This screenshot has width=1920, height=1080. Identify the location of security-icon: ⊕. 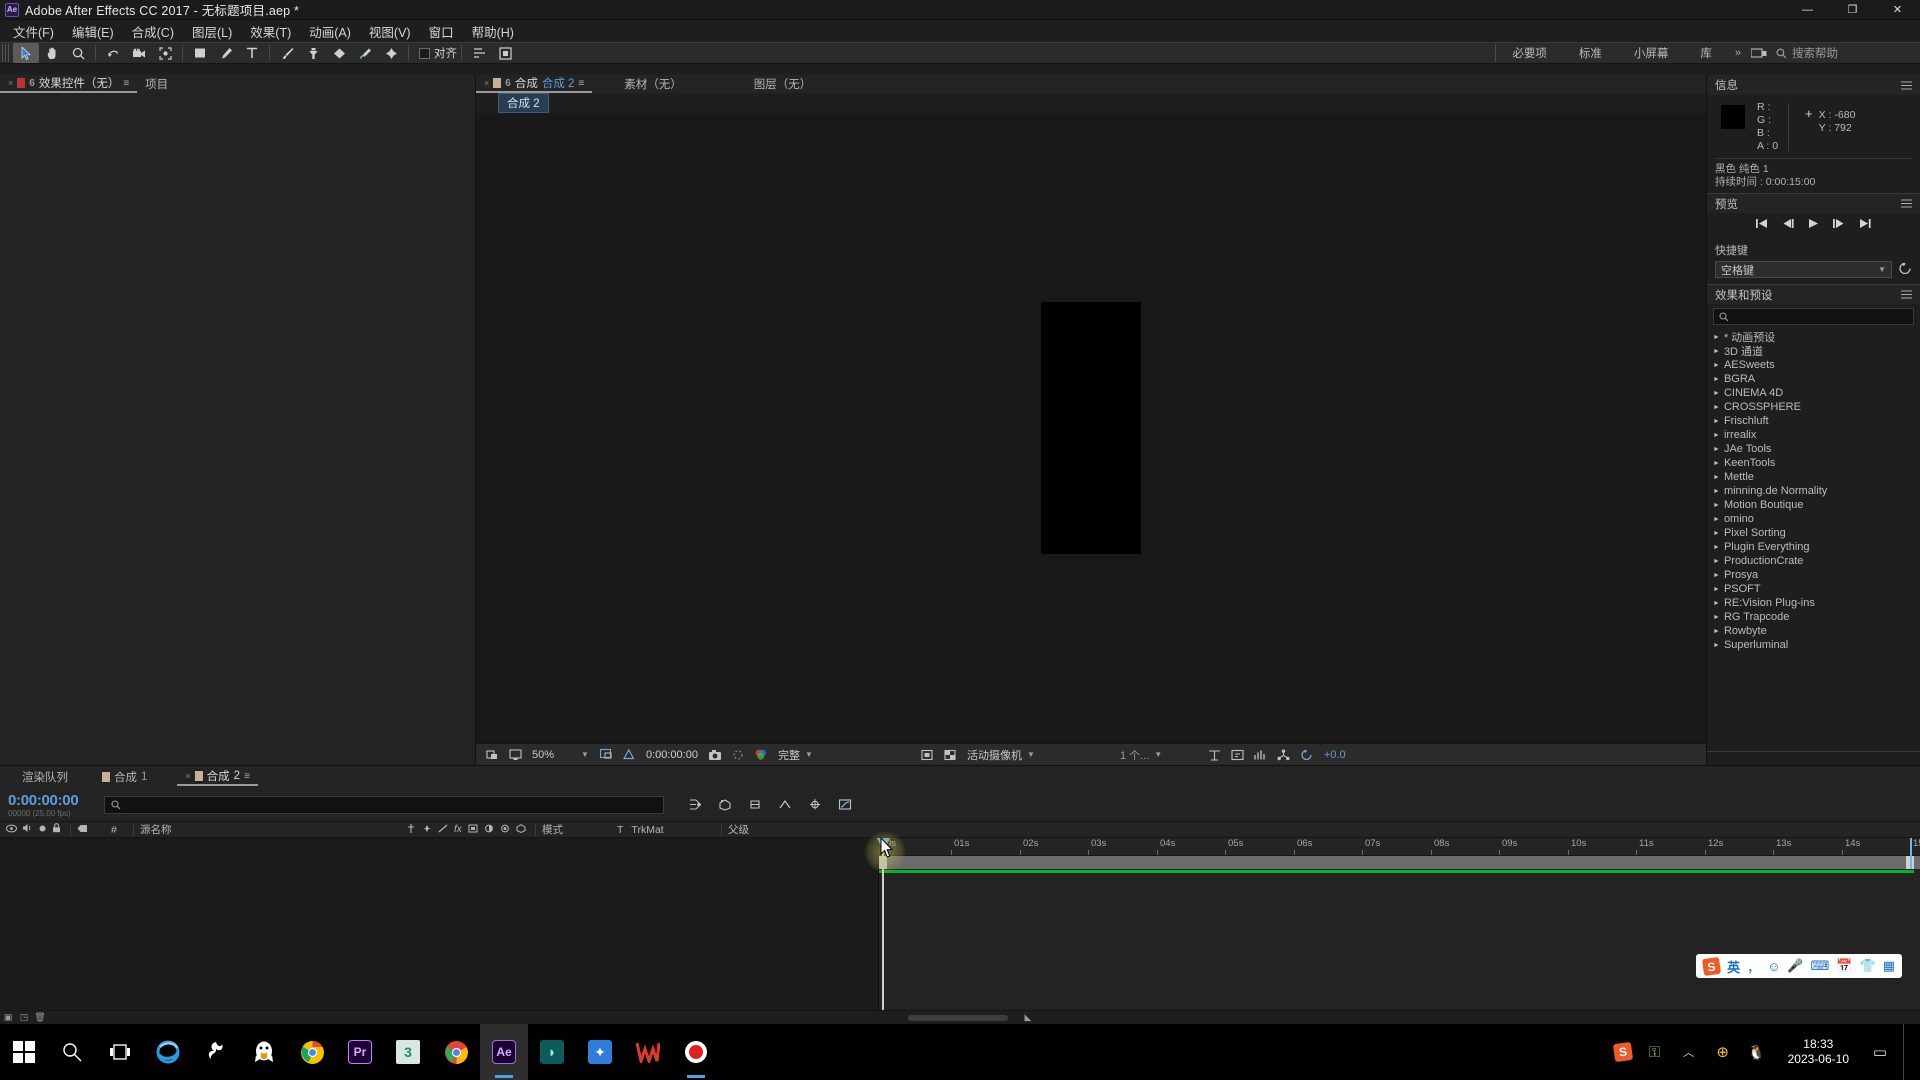
(1723, 1052).